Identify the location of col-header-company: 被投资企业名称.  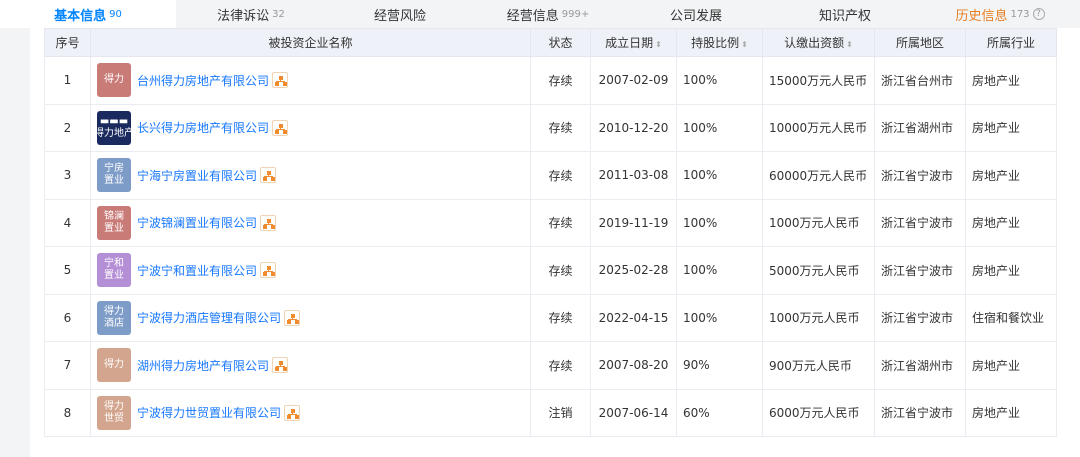
(310, 42).